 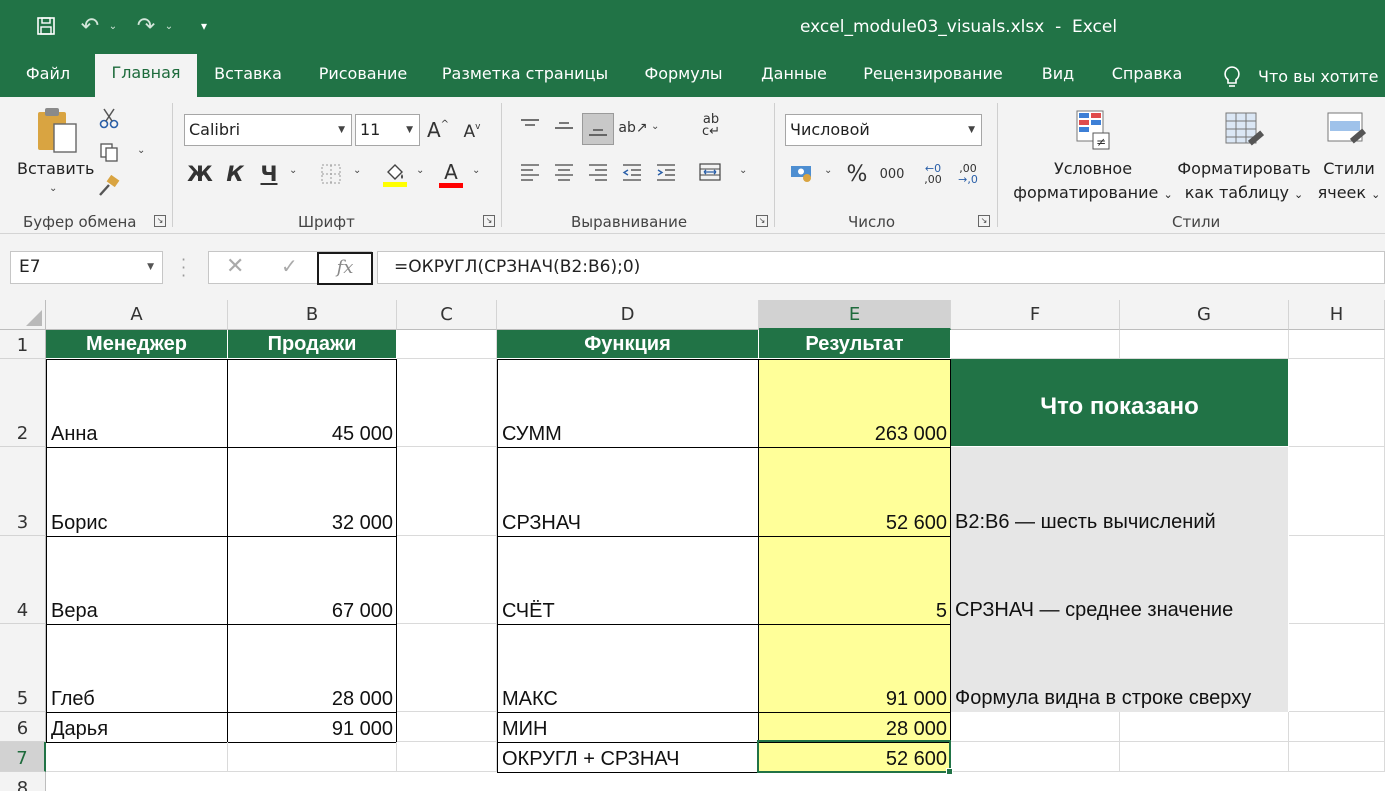 I want to click on copy-icon, so click(x=109, y=152).